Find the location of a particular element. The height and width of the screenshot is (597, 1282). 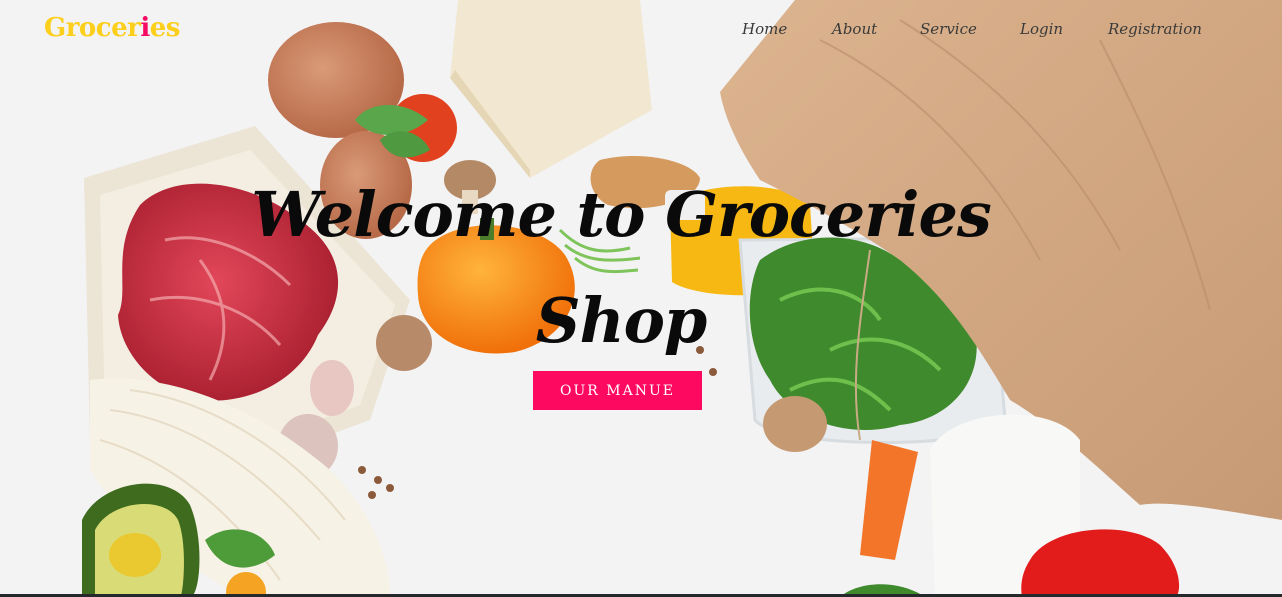

nav-link-login: Login is located at coordinates (1041, 29).